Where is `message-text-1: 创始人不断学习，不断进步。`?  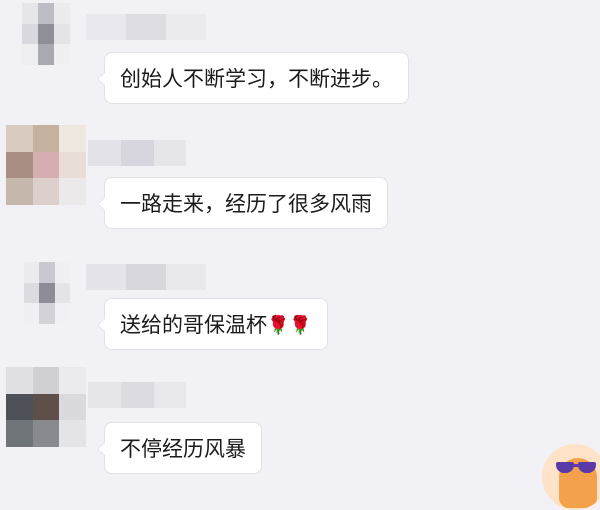 message-text-1: 创始人不断学习，不断进步。 is located at coordinates (256, 79).